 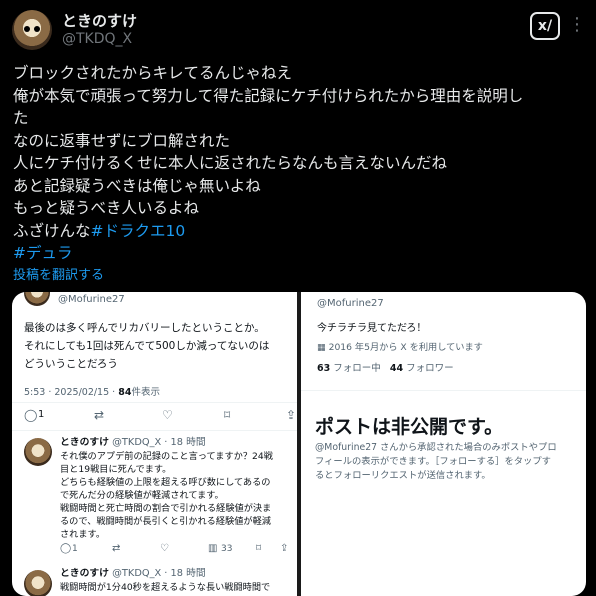 I want to click on grok-icon: x/, so click(x=545, y=26).